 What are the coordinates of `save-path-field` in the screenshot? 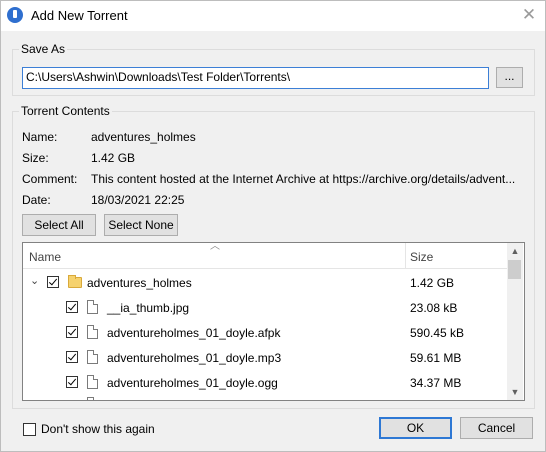 It's located at (255, 78).